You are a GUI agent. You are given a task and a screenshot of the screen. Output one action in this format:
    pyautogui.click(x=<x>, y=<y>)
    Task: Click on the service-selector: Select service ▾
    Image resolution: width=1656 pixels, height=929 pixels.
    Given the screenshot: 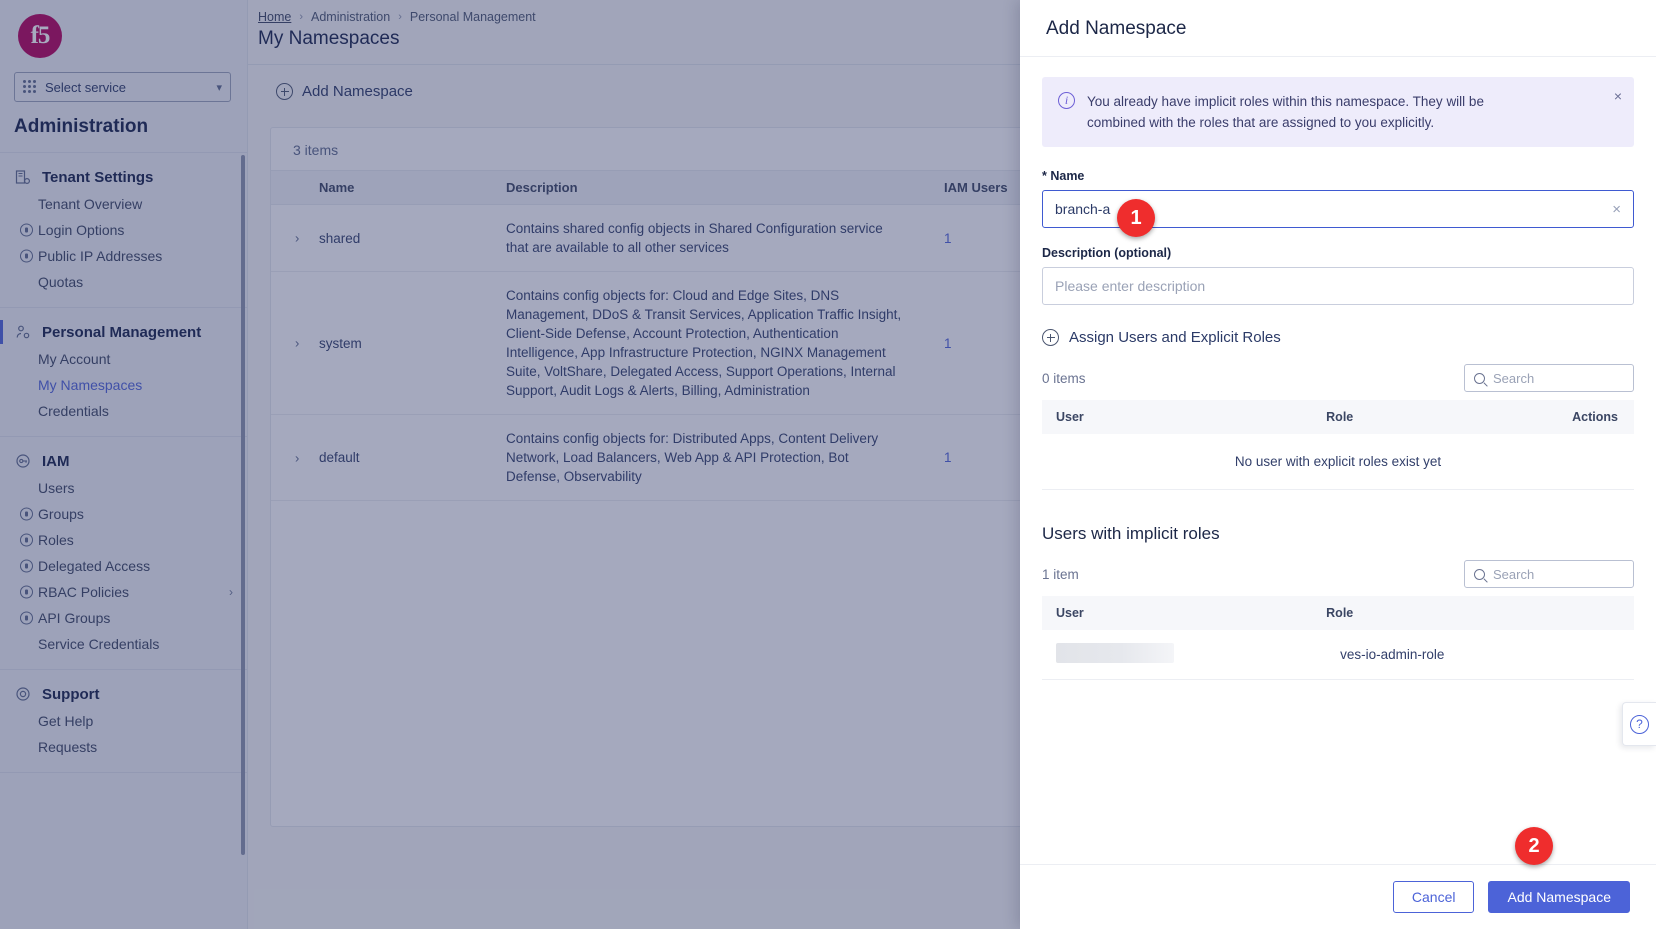 What is the action you would take?
    pyautogui.click(x=122, y=87)
    